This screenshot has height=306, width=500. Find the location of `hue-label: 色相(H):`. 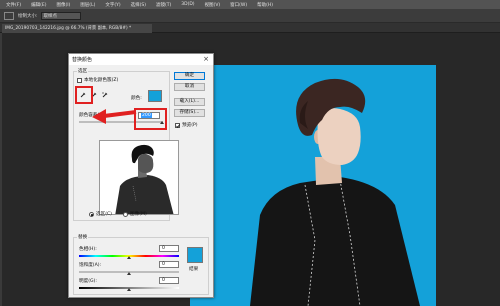

hue-label: 色相(H): is located at coordinates (88, 249).